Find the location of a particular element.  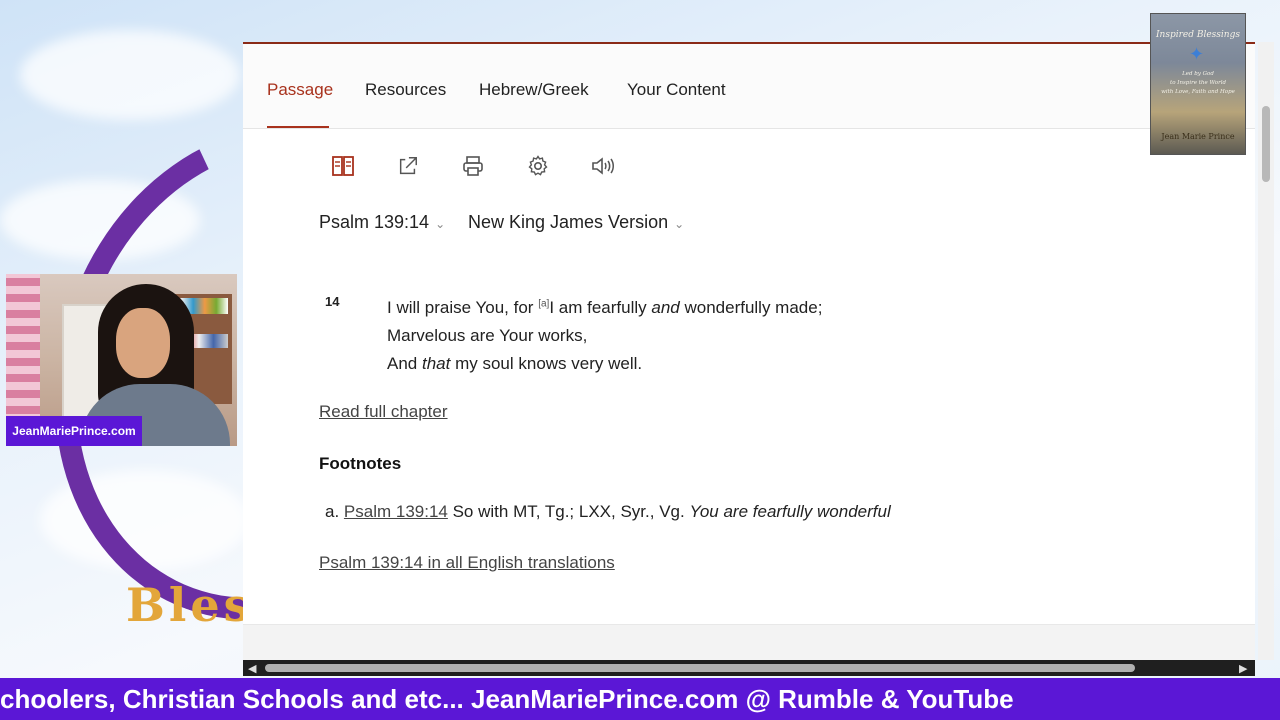

version-select: New King James Version ⌄ is located at coordinates (576, 222).